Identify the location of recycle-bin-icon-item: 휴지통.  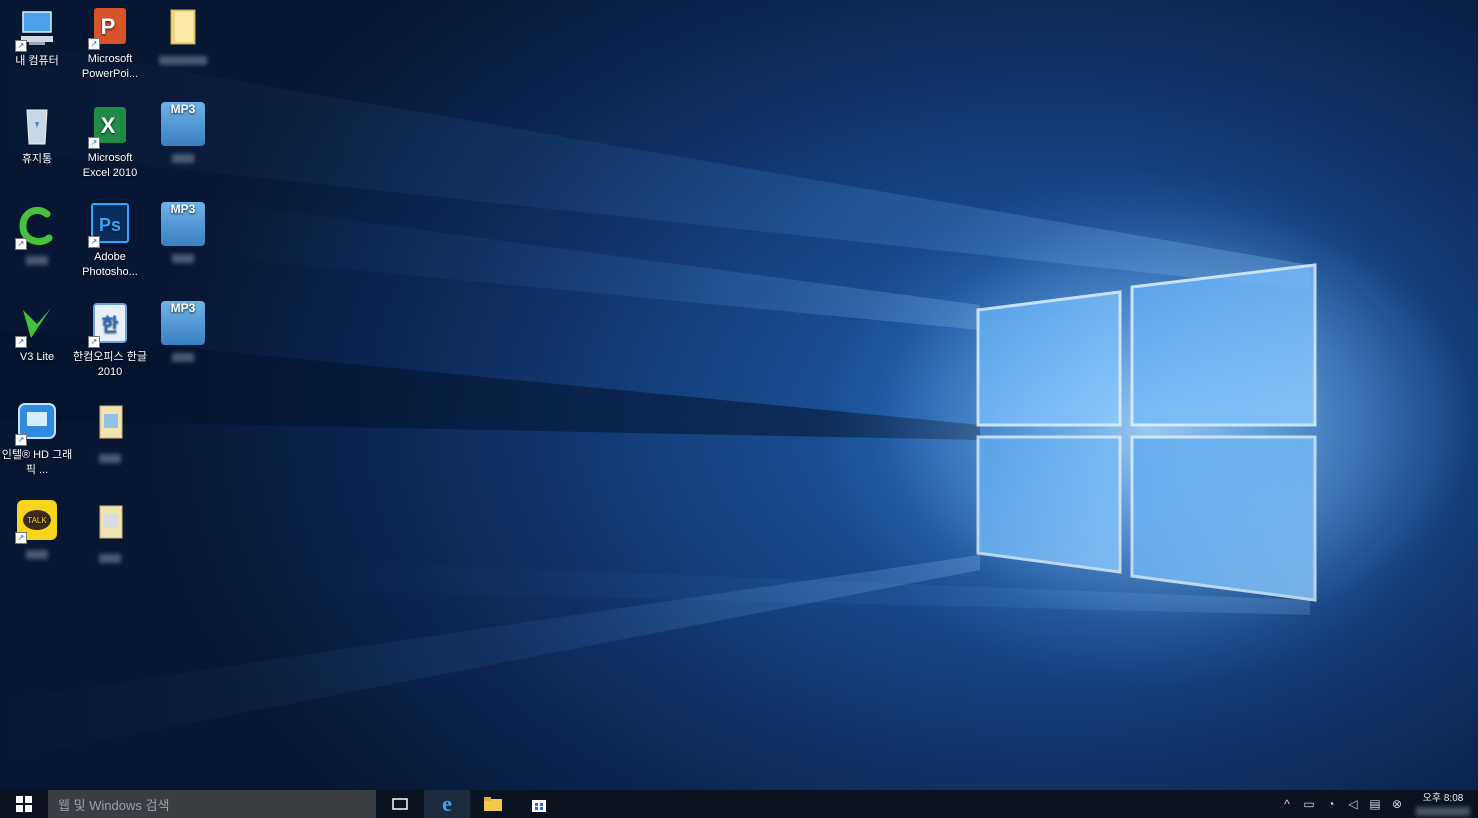
(37, 135).